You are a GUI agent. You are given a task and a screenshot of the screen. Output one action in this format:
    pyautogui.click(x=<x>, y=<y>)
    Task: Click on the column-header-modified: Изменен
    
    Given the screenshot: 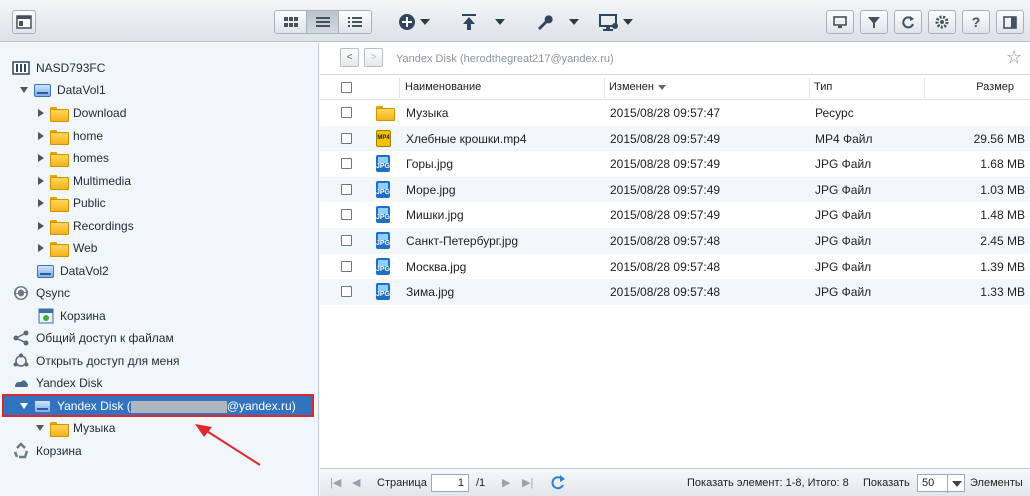 What is the action you would take?
    pyautogui.click(x=637, y=87)
    